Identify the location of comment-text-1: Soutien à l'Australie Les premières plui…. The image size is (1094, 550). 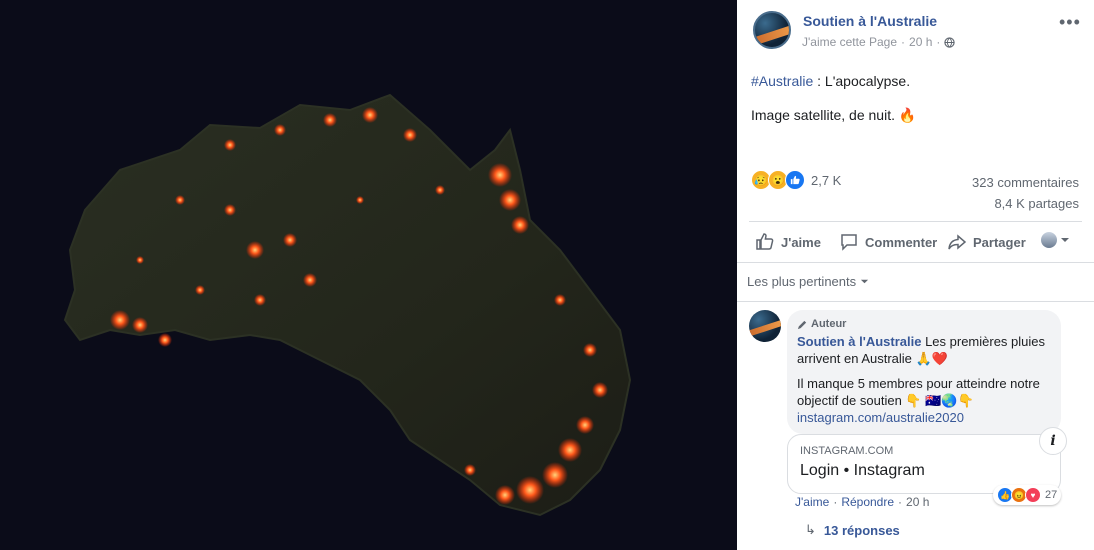
(924, 350).